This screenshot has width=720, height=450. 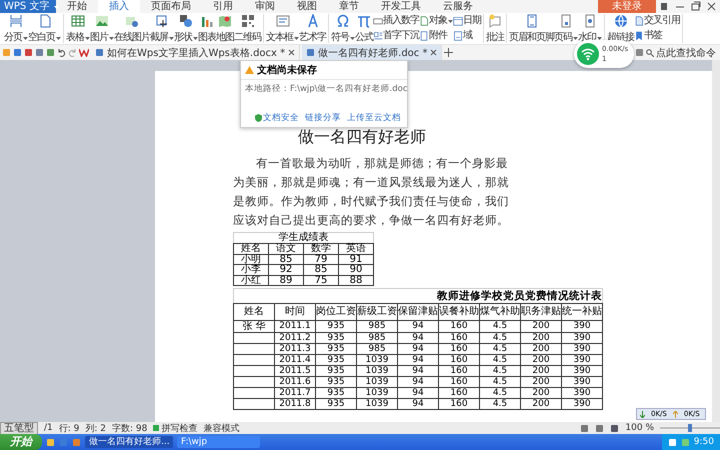 What do you see at coordinates (295, 393) in the screenshot?
I see `table-cell: 2011.7` at bounding box center [295, 393].